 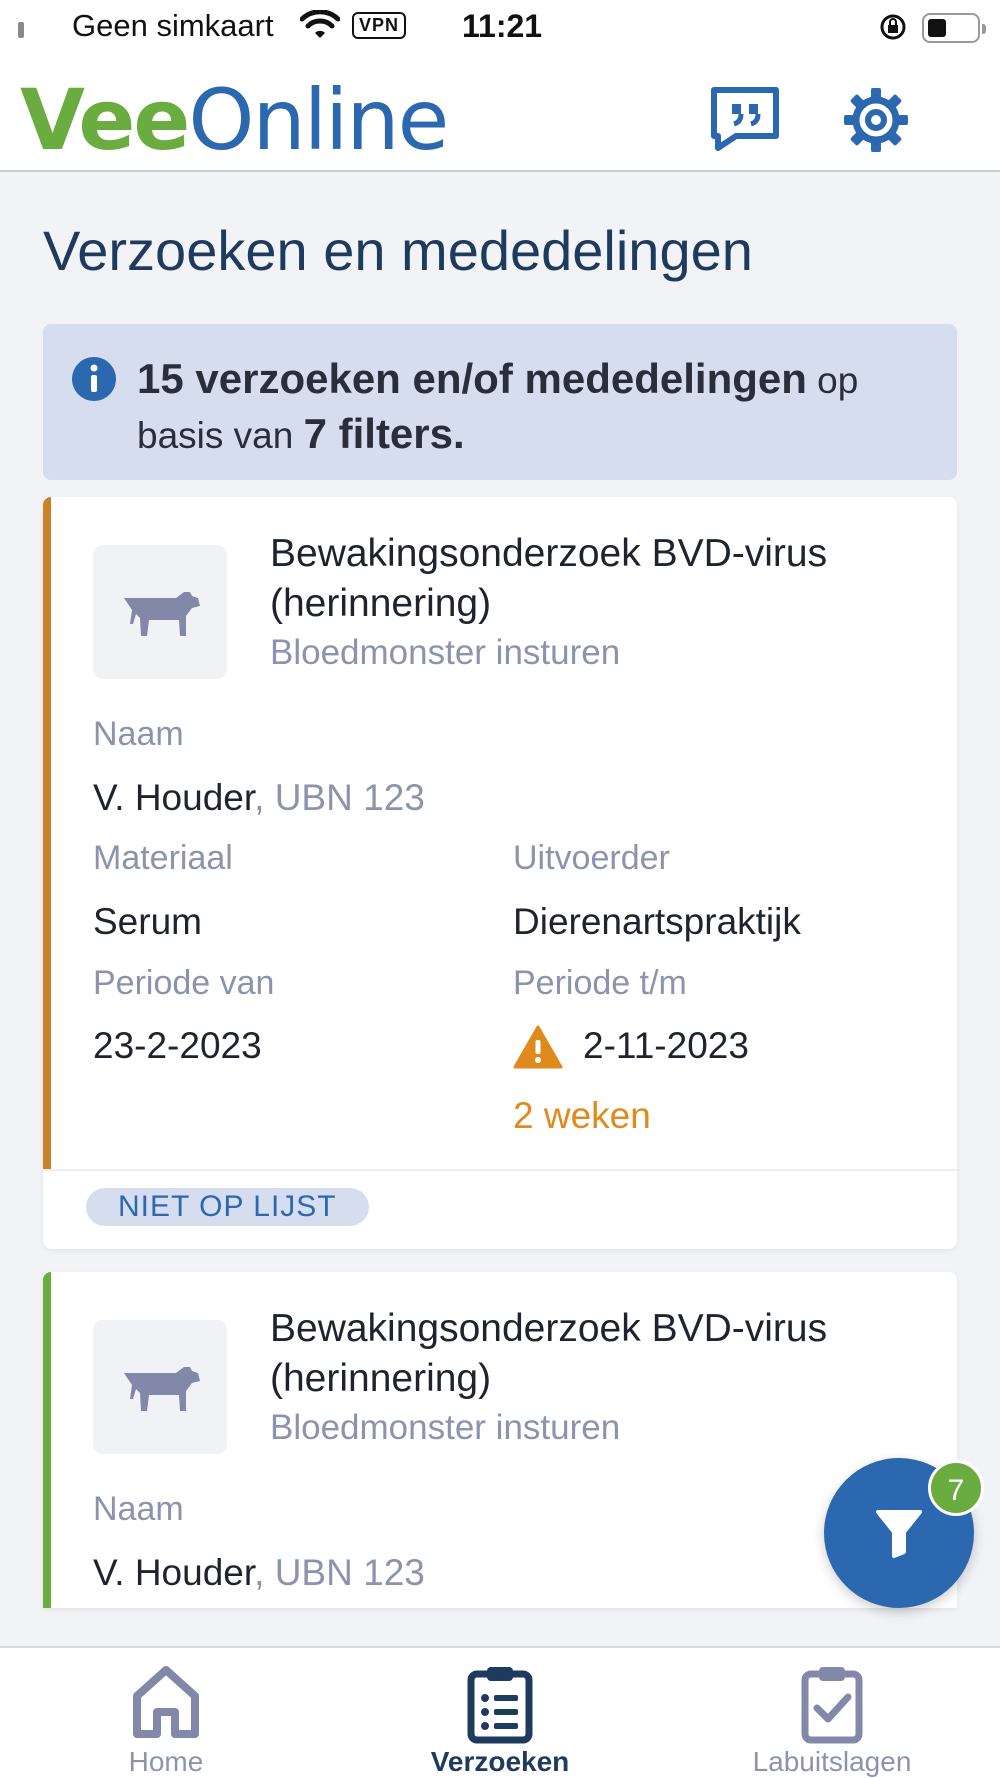 What do you see at coordinates (166, 1704) in the screenshot?
I see `home-icon` at bounding box center [166, 1704].